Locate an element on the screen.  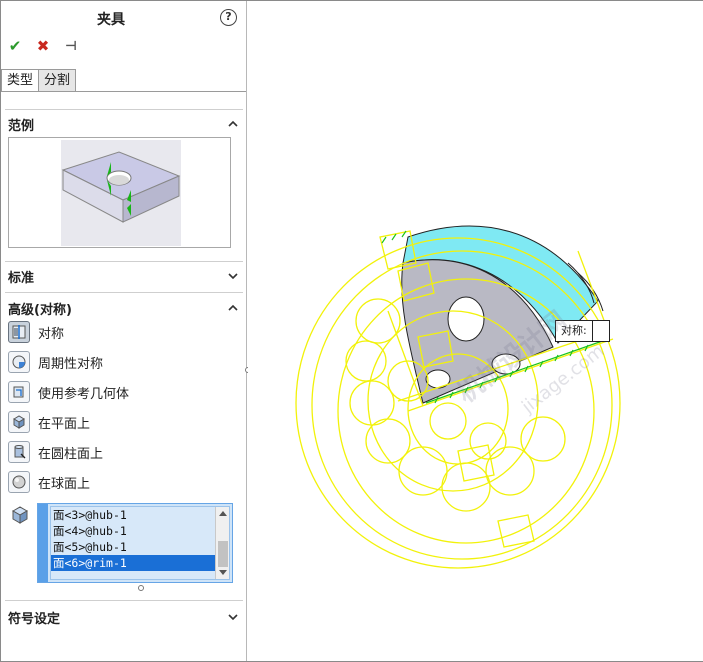
example-preview is located at coordinates (119, 192).